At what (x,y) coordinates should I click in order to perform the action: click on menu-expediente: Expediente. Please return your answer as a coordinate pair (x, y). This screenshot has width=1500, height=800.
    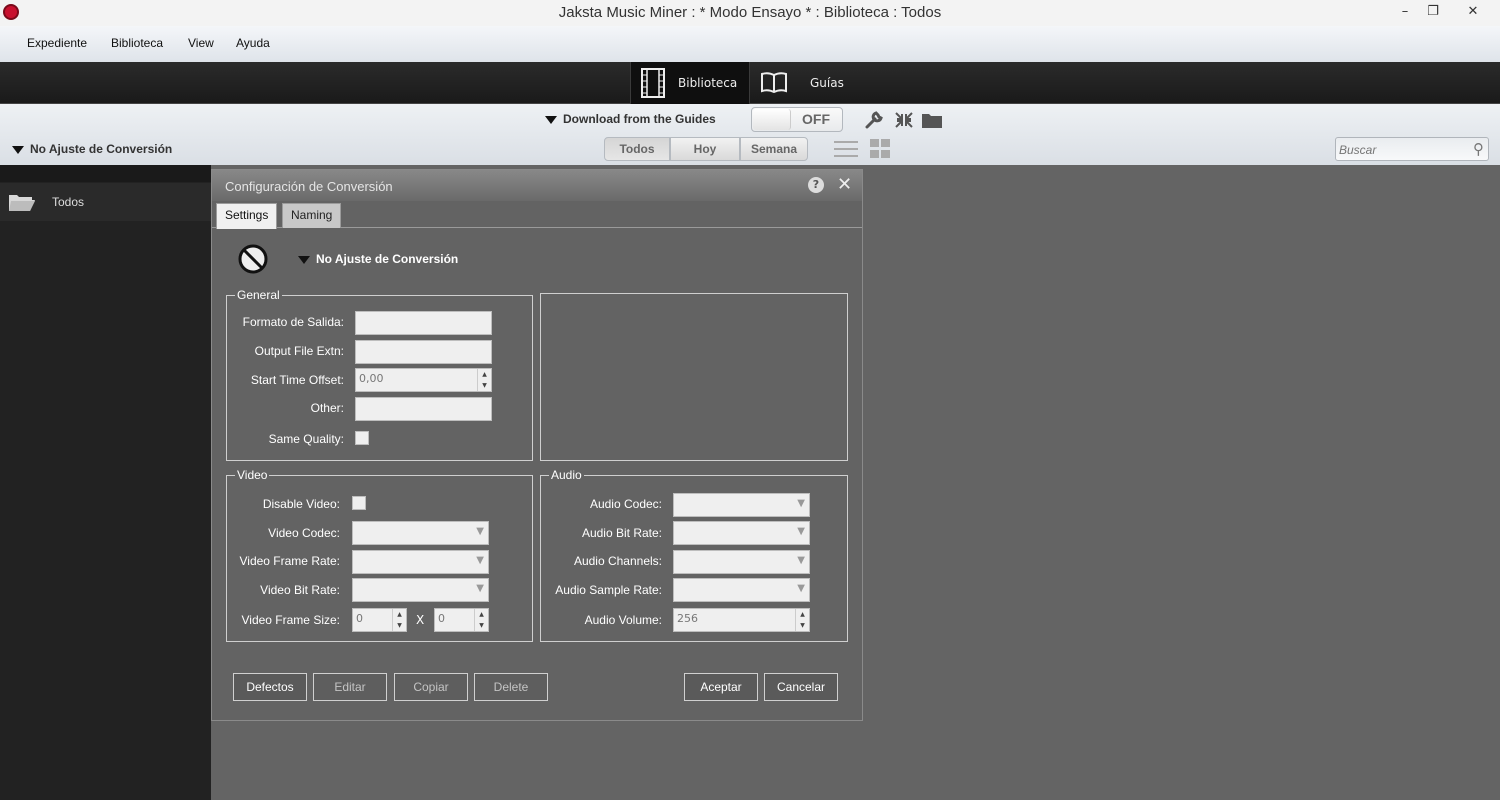
    Looking at the image, I should click on (57, 43).